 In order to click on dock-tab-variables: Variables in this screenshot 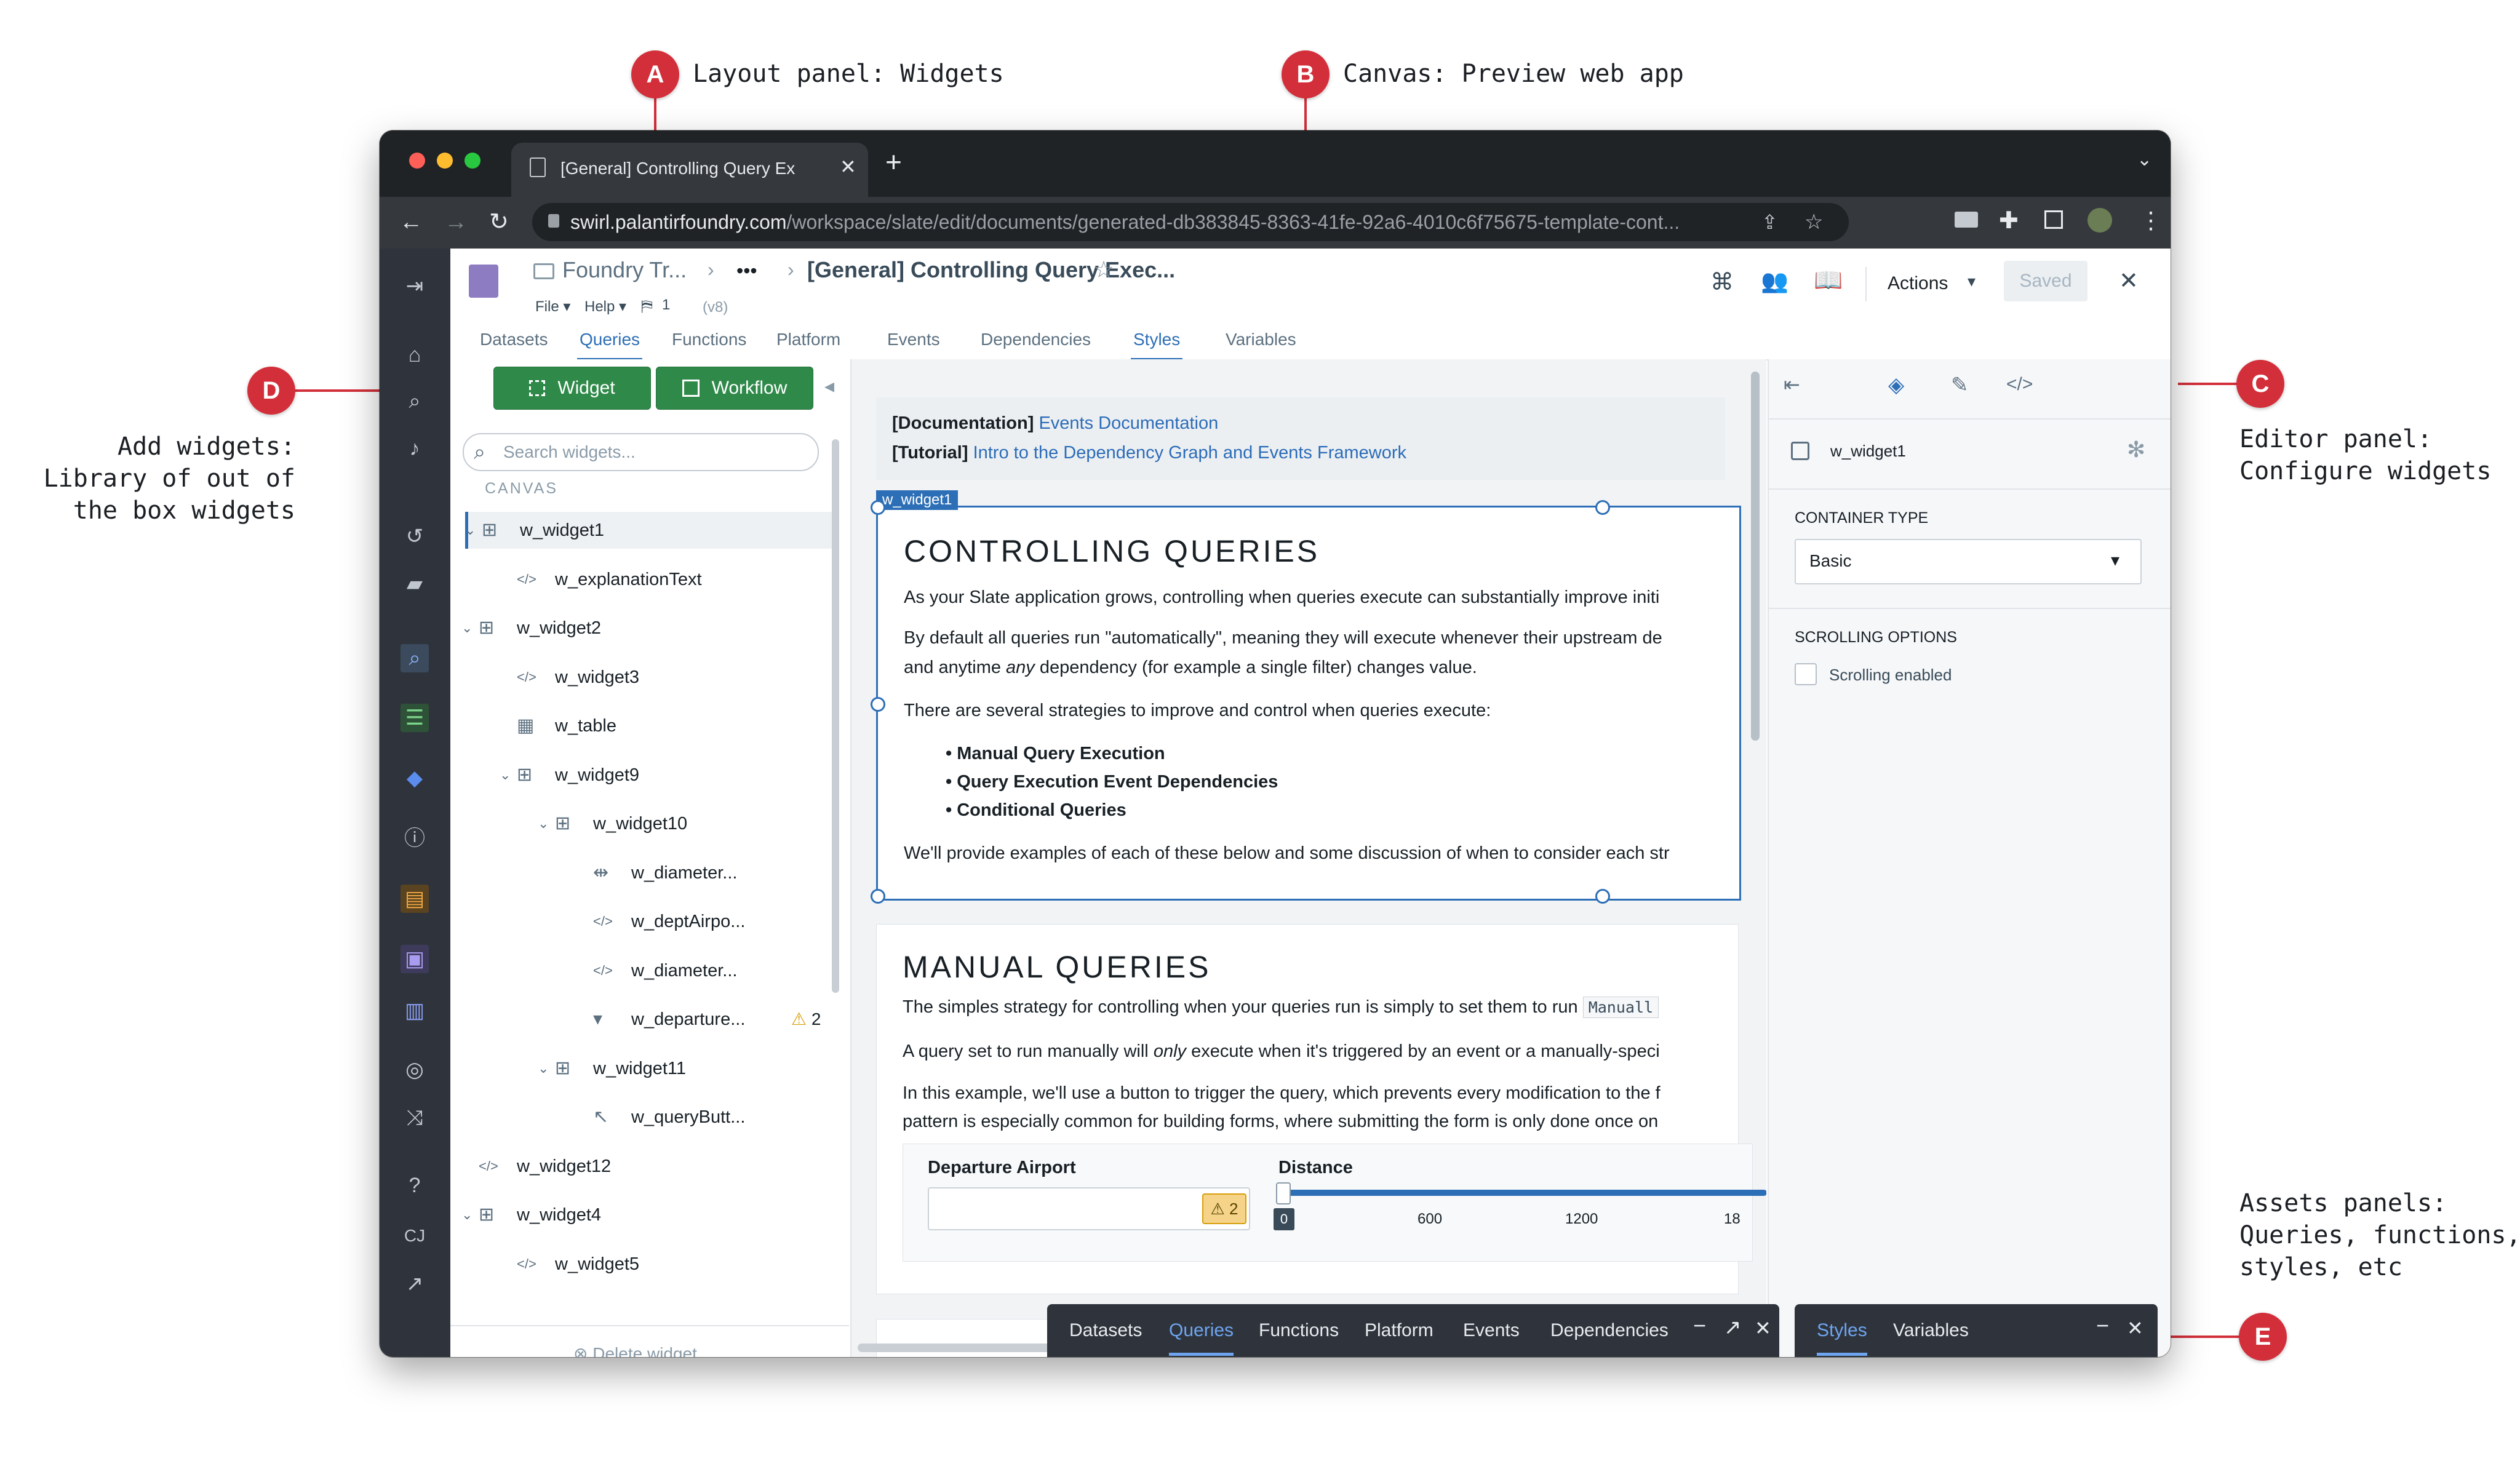, I will do `click(1931, 1330)`.